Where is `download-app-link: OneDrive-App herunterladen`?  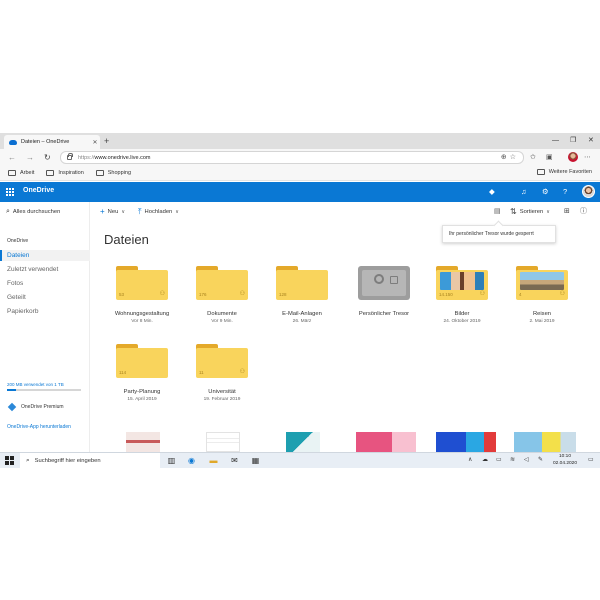
download-app-link: OneDrive-App herunterladen is located at coordinates (39, 427).